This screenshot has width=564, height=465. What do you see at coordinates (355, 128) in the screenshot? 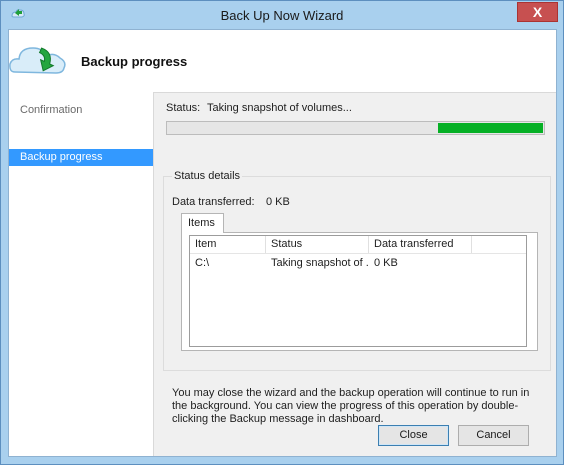
I see `backup-progress-bar` at bounding box center [355, 128].